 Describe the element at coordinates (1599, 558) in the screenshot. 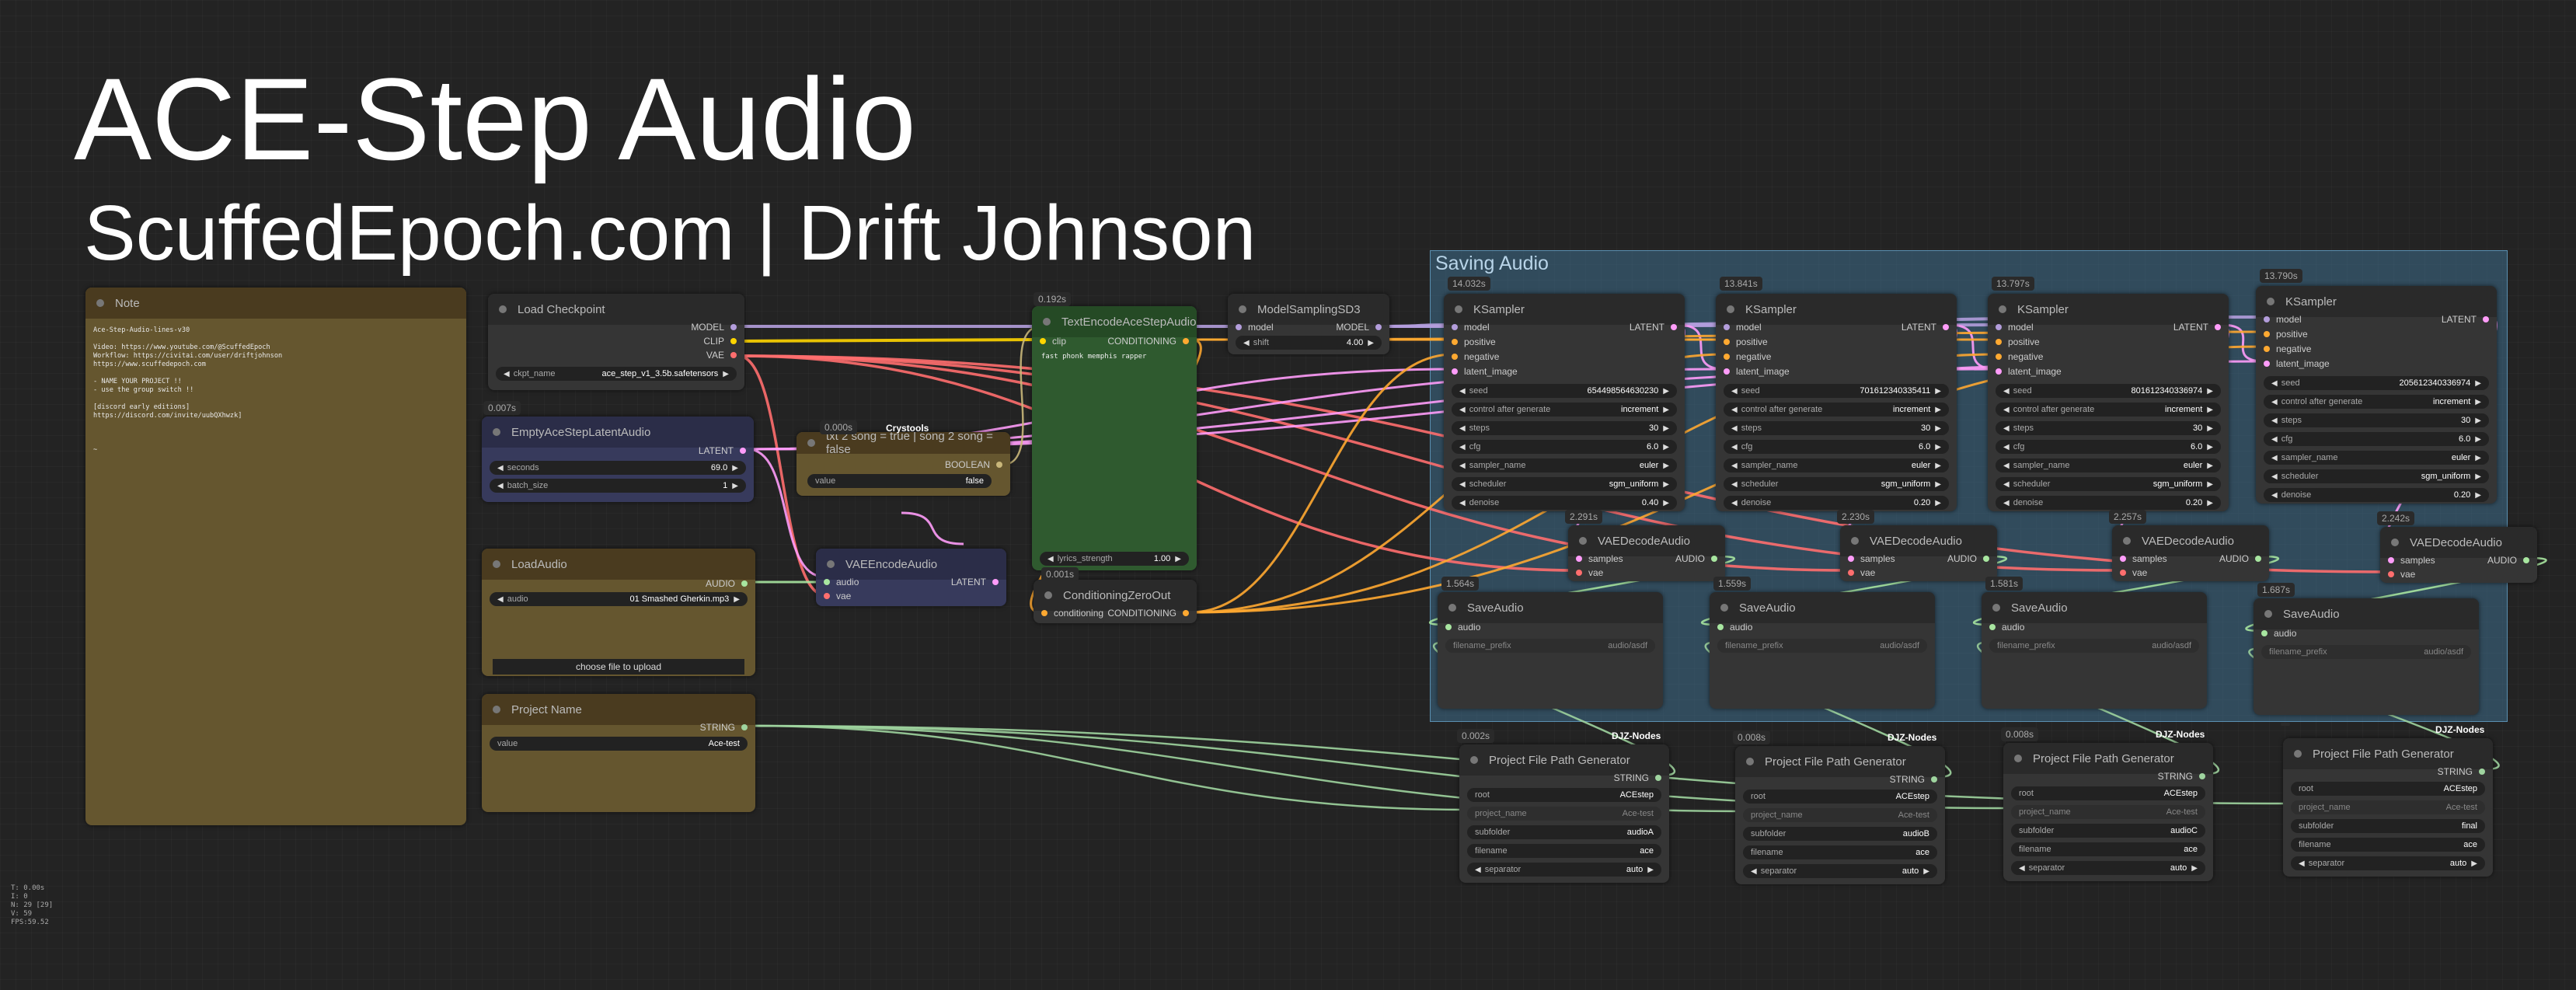

I see `input-samples: samples` at that location.